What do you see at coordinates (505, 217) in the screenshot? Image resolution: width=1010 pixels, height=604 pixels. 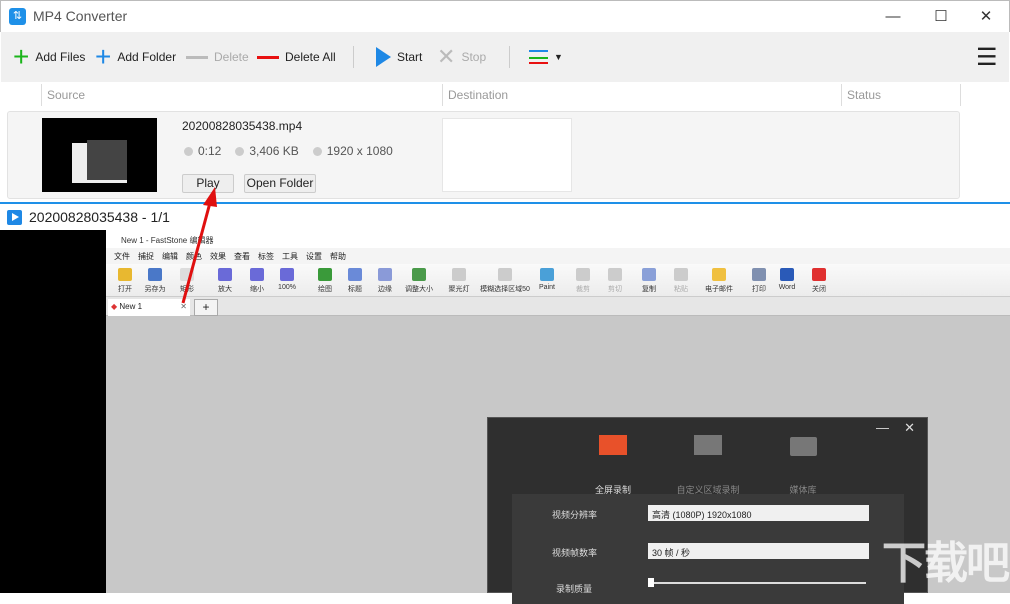 I see `player-title-bar: 20200828035438 - 1/1` at bounding box center [505, 217].